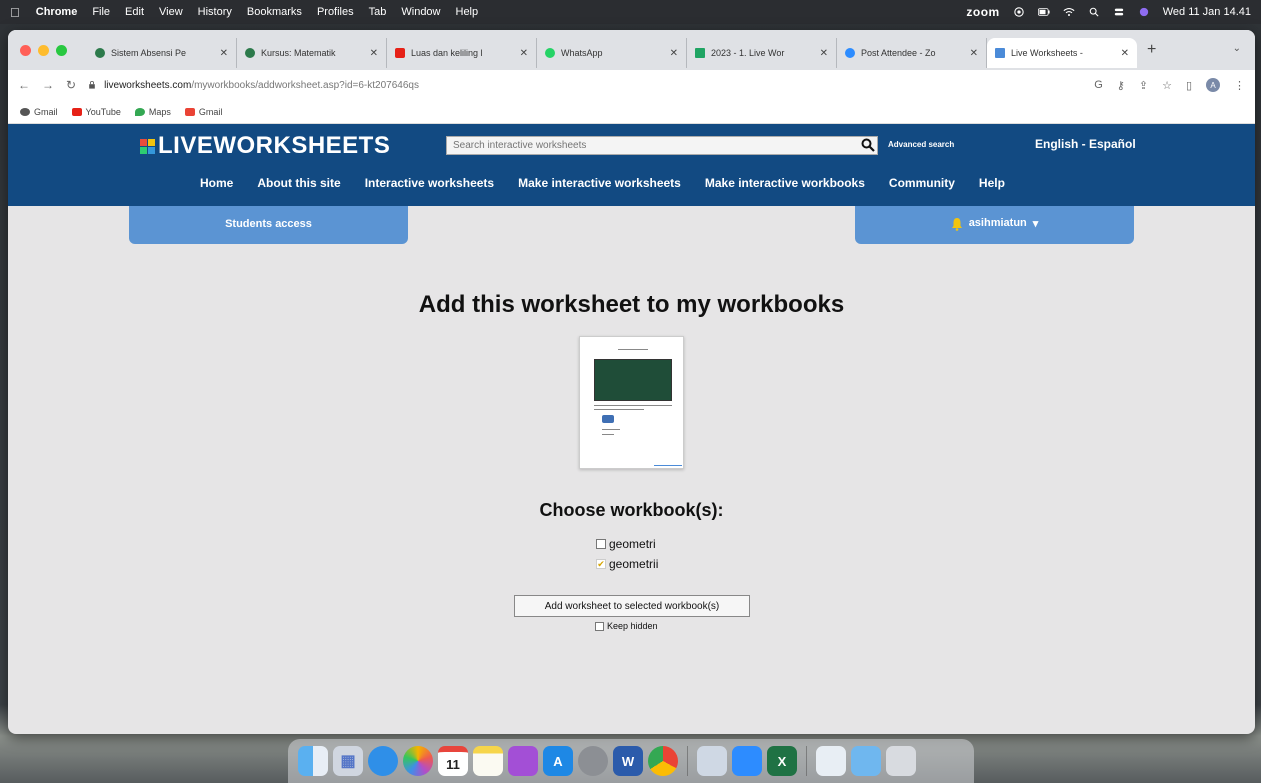 The height and width of the screenshot is (783, 1261). What do you see at coordinates (383, 761) in the screenshot?
I see `safari-icon` at bounding box center [383, 761].